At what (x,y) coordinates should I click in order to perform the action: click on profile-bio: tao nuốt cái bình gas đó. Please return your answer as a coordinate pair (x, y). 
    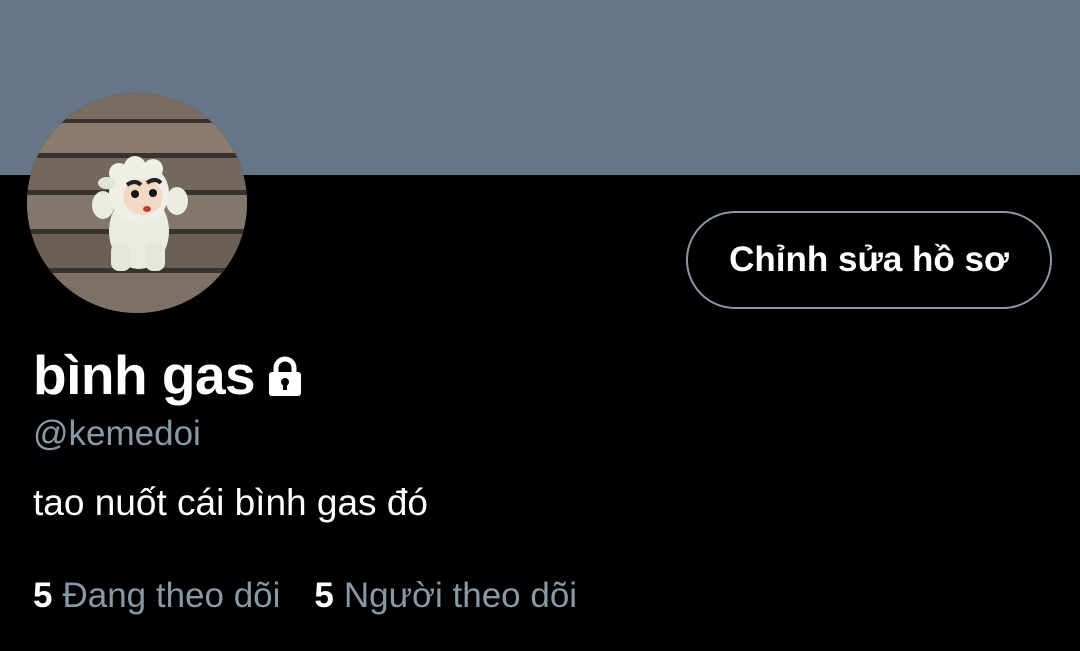
    Looking at the image, I should click on (230, 502).